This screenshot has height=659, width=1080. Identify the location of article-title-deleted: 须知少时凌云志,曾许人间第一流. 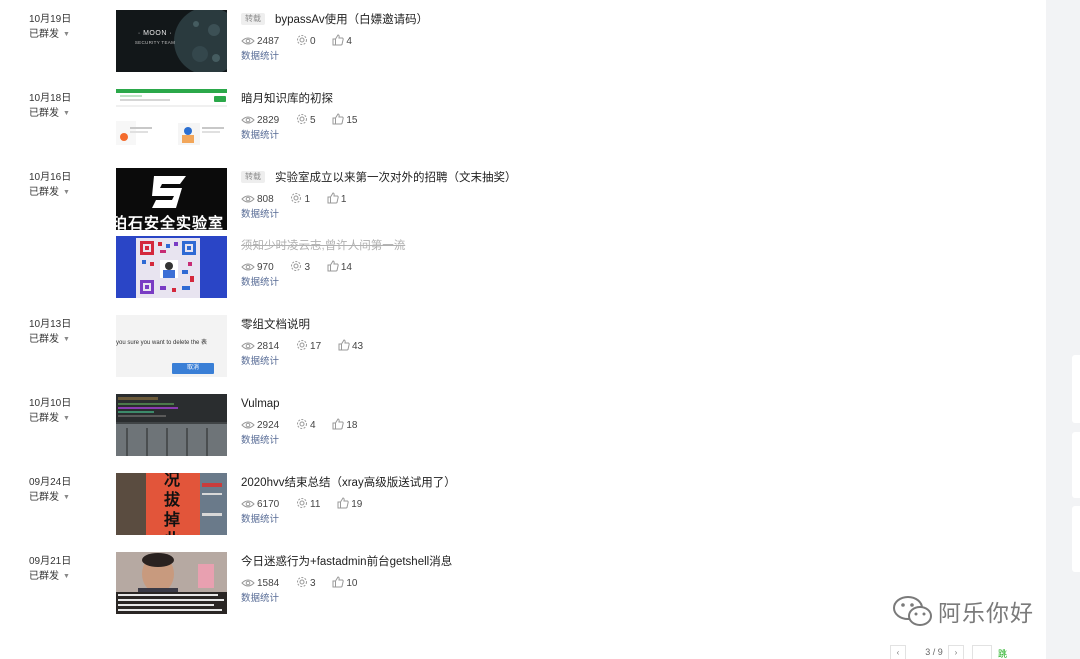
(323, 246).